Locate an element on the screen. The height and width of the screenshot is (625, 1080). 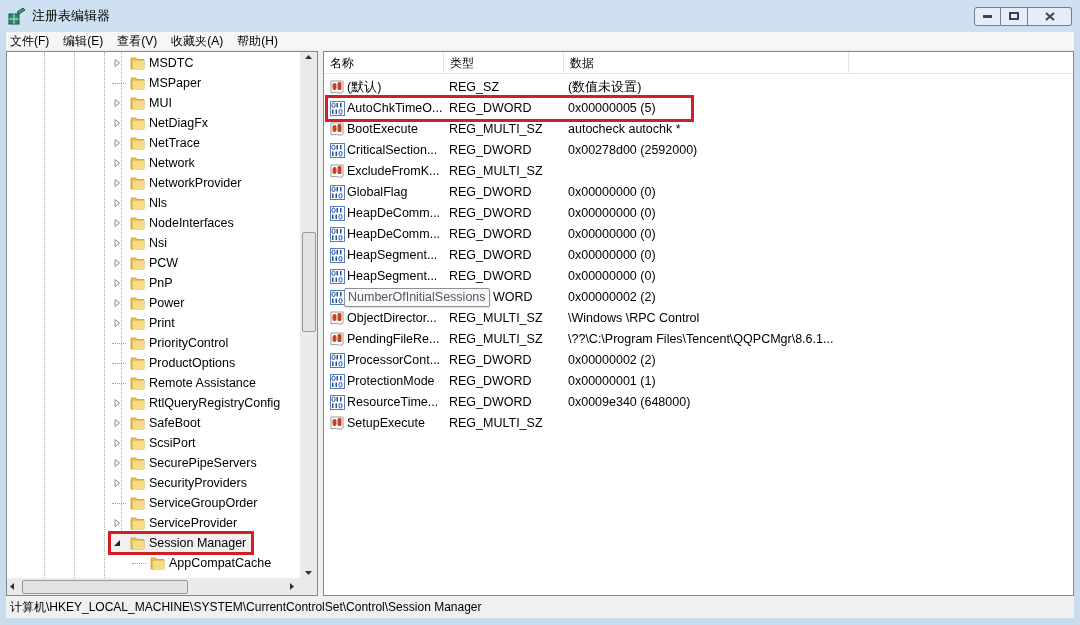
tree-item: Nls is located at coordinates (142, 203).